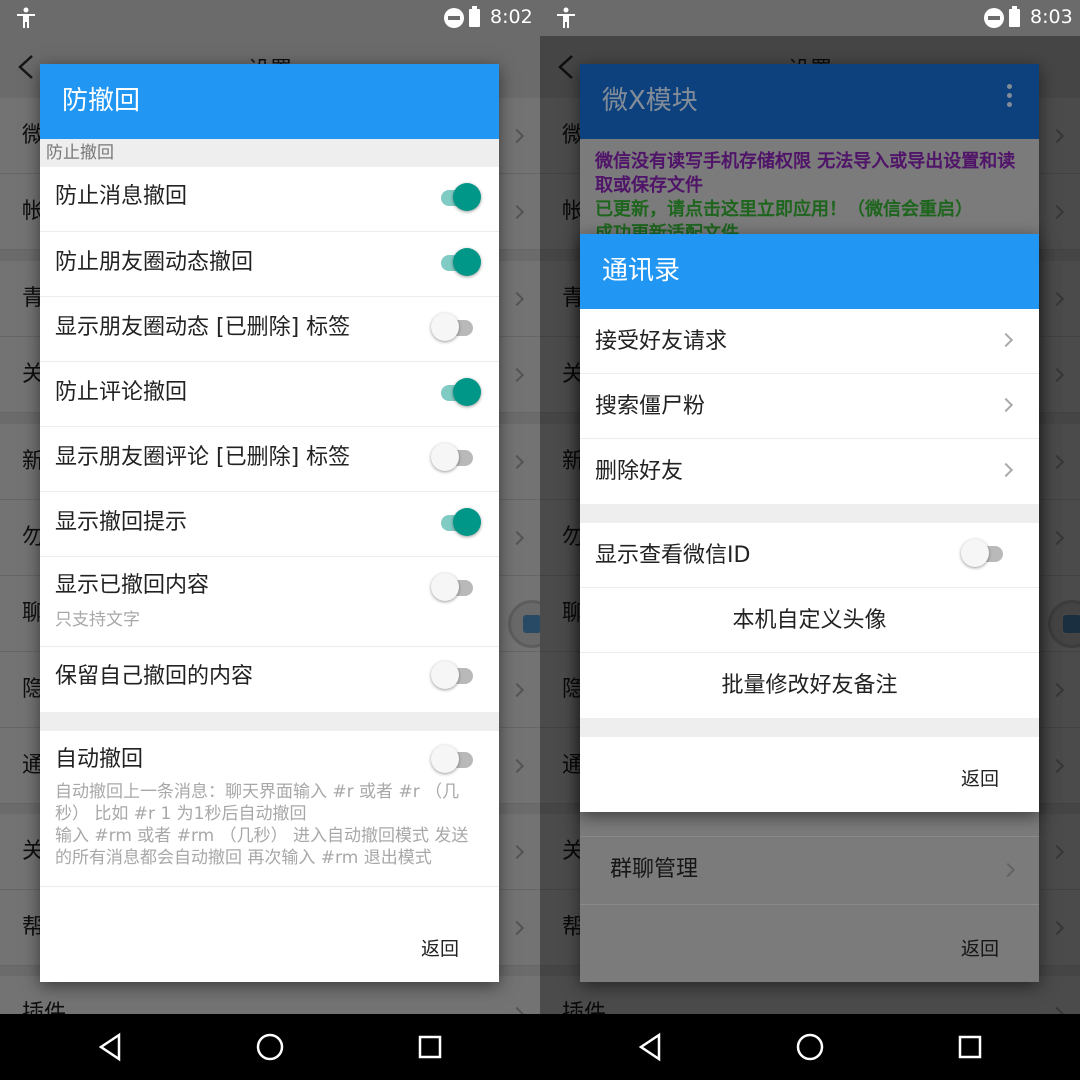  I want to click on dialog-title: 通讯录, so click(809, 271).